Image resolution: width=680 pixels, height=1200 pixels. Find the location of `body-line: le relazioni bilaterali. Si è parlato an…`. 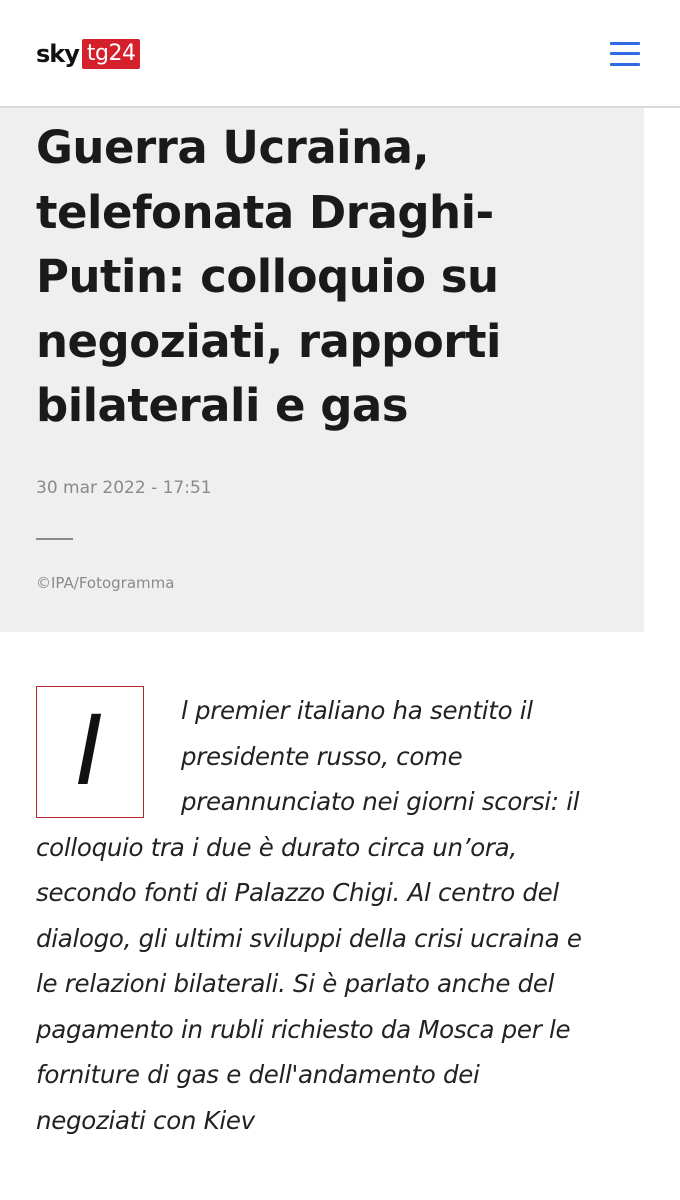

body-line: le relazioni bilaterali. Si è parlato an… is located at coordinates (295, 983).